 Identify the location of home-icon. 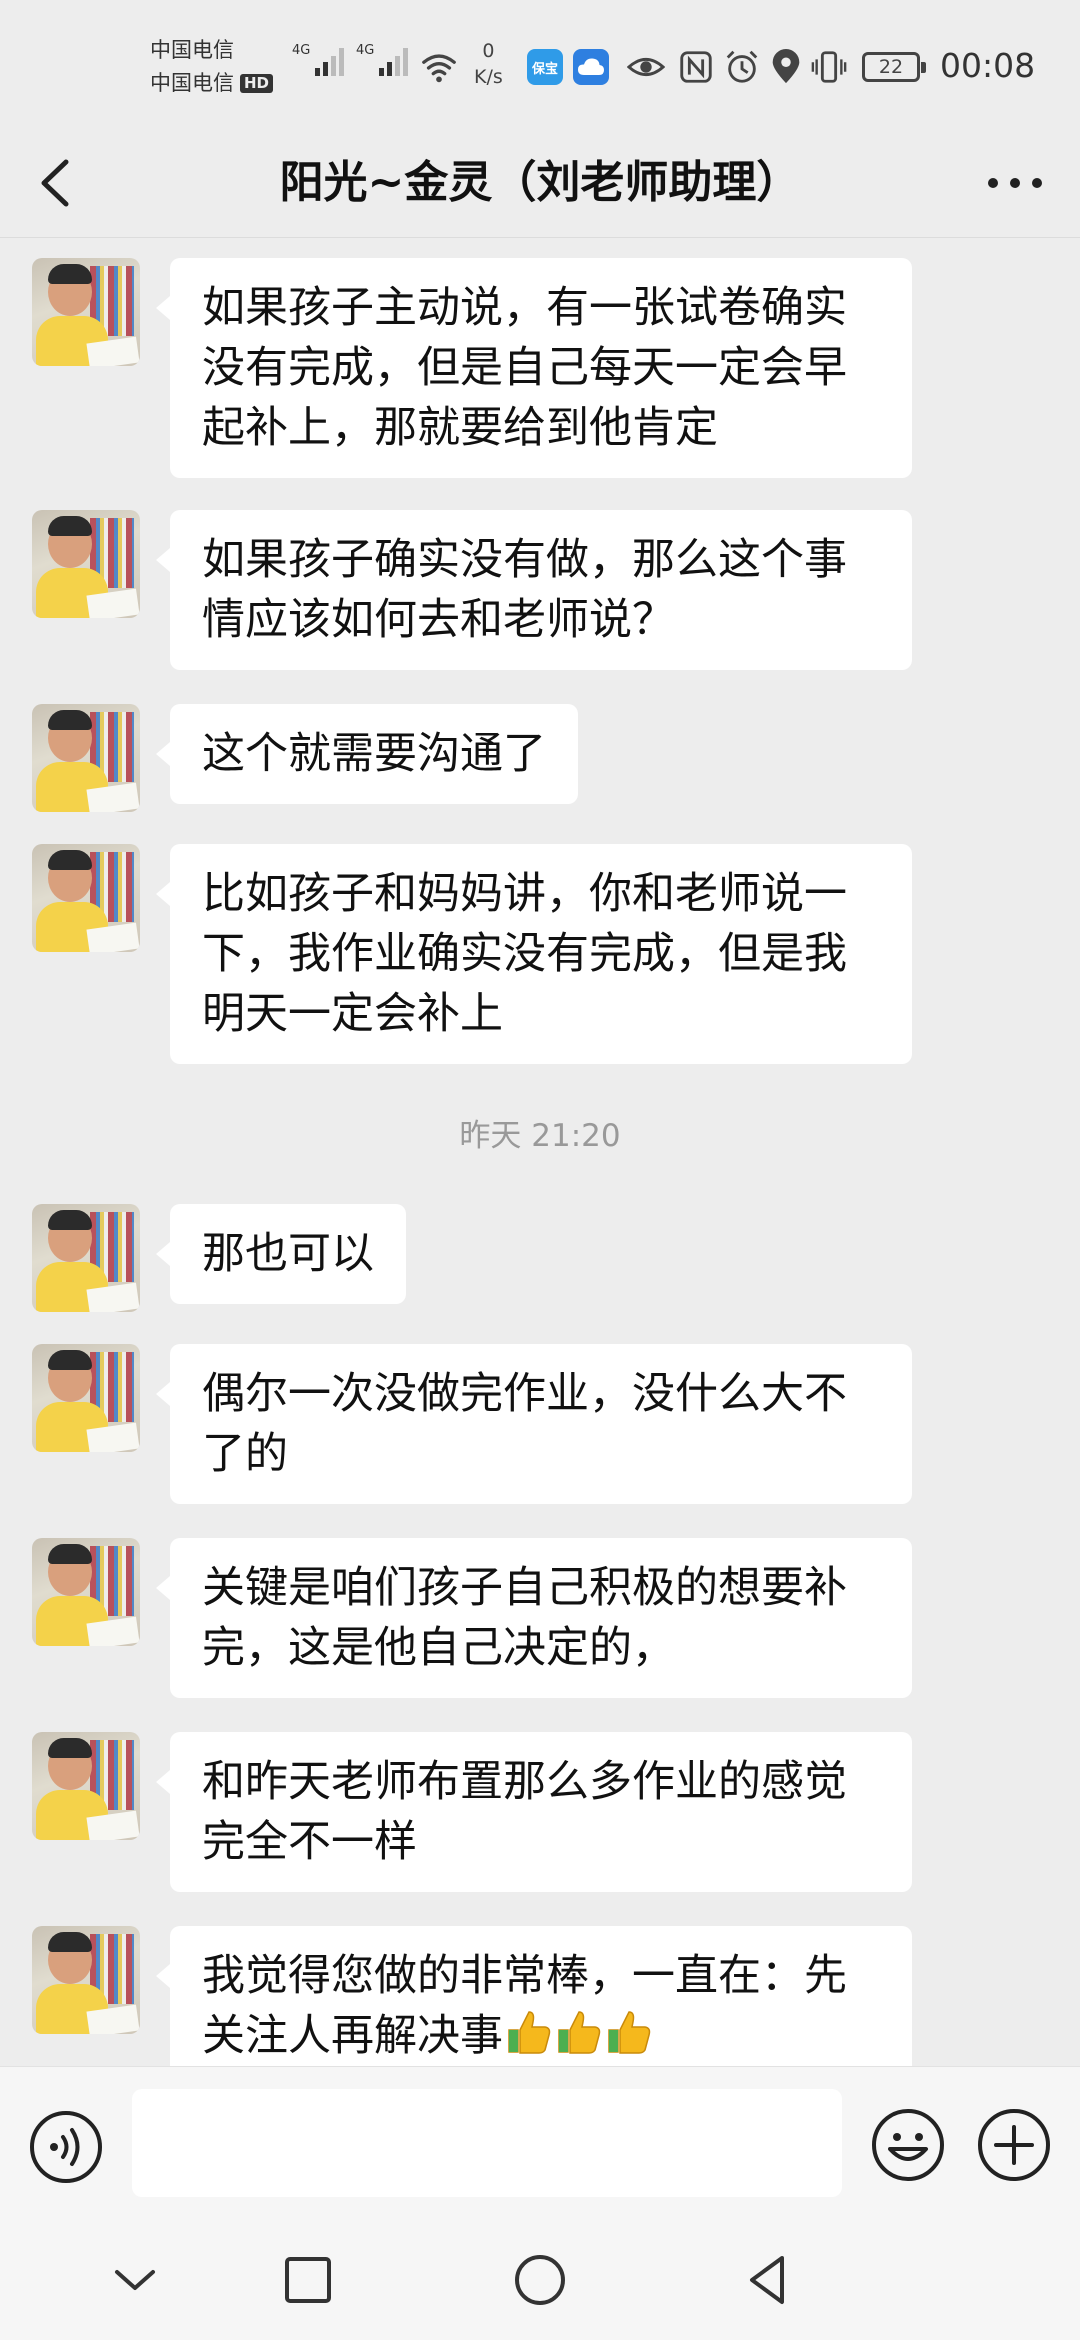
(540, 2280).